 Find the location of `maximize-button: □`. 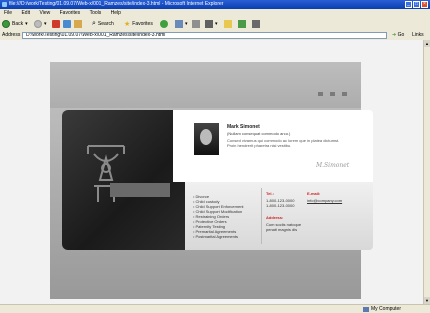

maximize-button: □ is located at coordinates (416, 4).